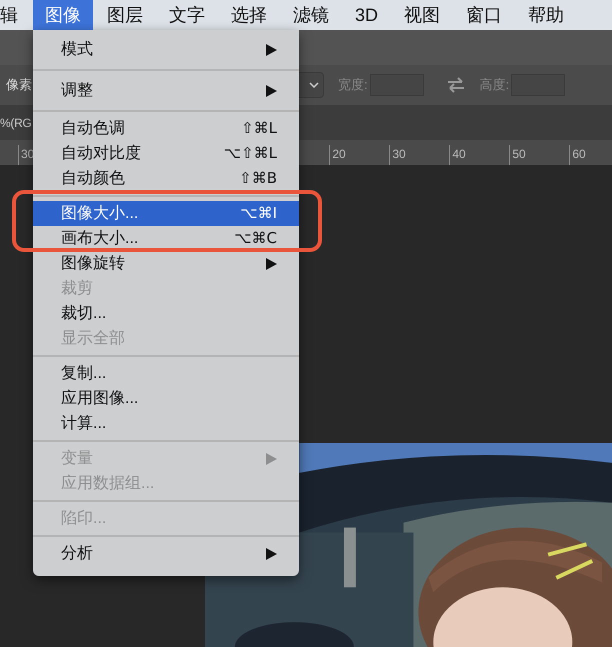 This screenshot has height=647, width=612. Describe the element at coordinates (258, 179) in the screenshot. I see `shortcut-label: ⇧⌘B` at that location.